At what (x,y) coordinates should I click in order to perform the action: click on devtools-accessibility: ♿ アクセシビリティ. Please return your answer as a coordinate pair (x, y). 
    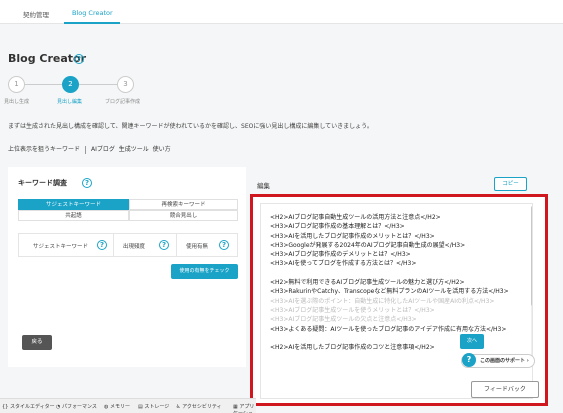
    Looking at the image, I should click on (199, 406).